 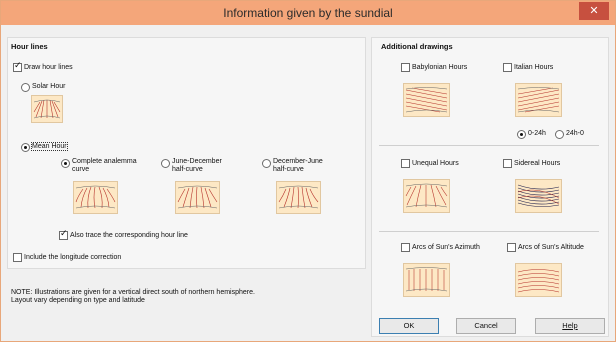 What do you see at coordinates (551, 247) in the screenshot?
I see `sun-altitude-label: Arcs of Sun's Altitude` at bounding box center [551, 247].